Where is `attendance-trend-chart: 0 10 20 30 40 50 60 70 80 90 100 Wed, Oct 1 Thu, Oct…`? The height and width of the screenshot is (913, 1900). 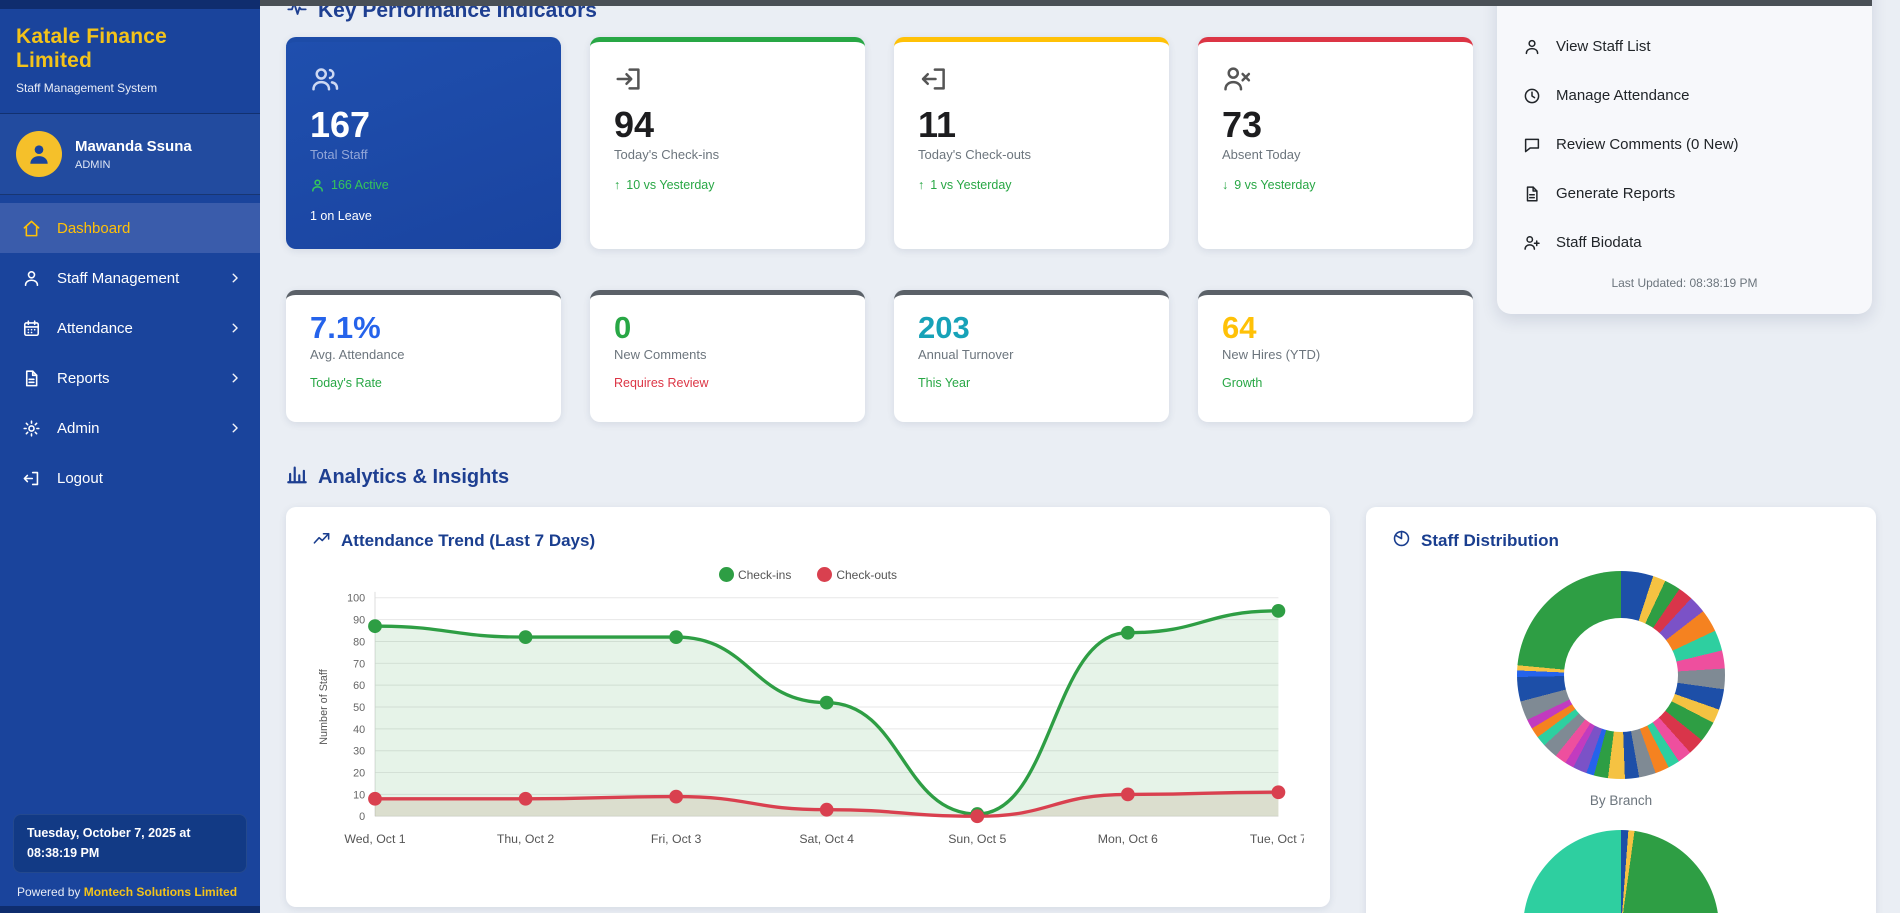
attendance-trend-chart: 0 10 20 30 40 50 60 70 80 90 100 Wed, Oct 1 Thu, Oct… is located at coordinates (811, 718).